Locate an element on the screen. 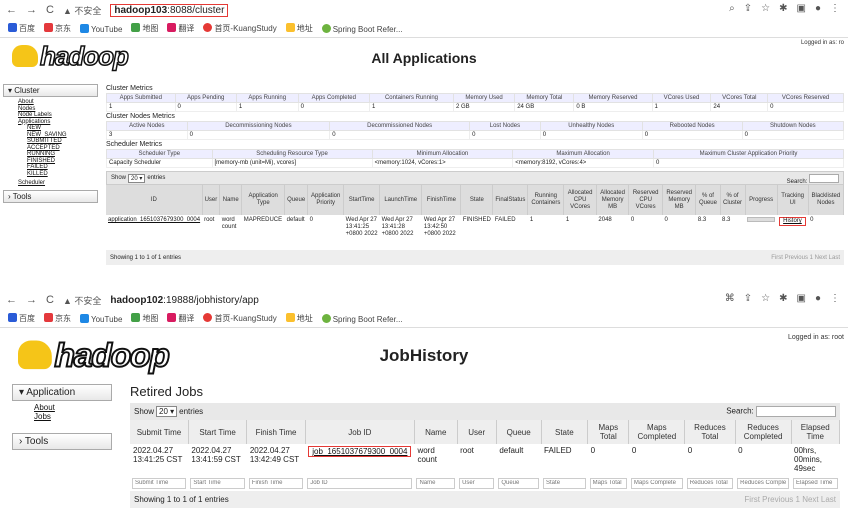 The height and width of the screenshot is (531, 848). sidebar-cluster-header: ▾ Cluster is located at coordinates (50, 90).